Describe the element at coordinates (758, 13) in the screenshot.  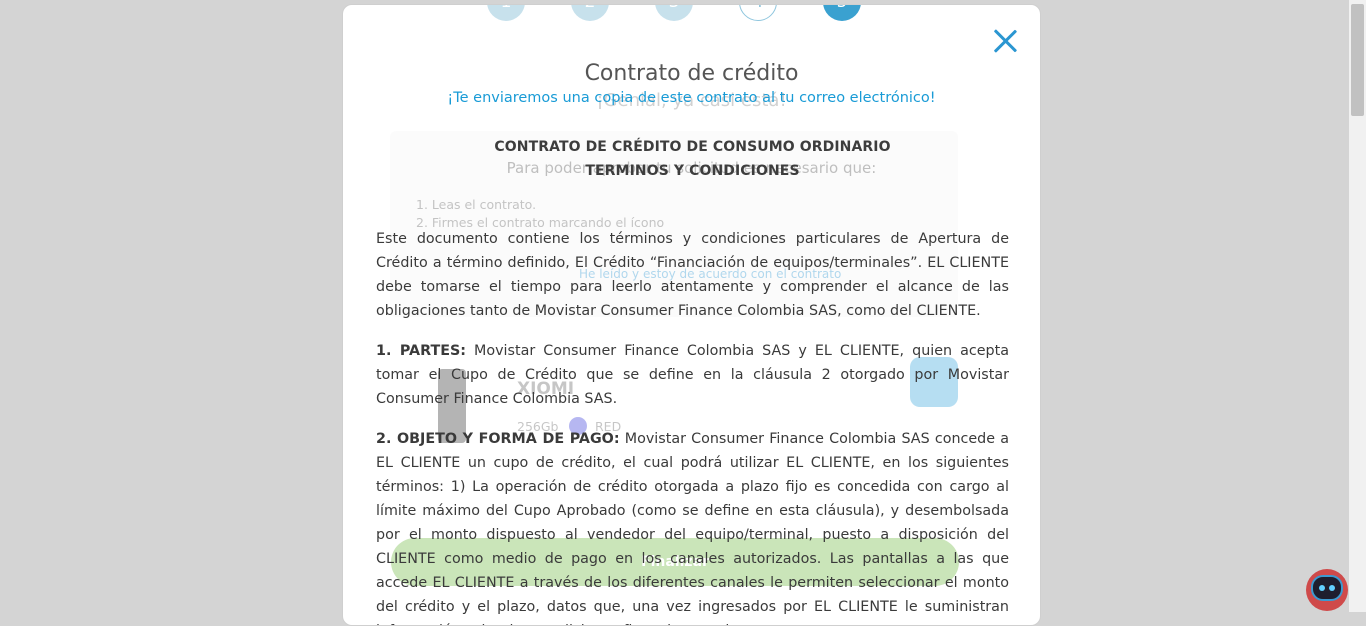
I see `step-4: 4` at that location.